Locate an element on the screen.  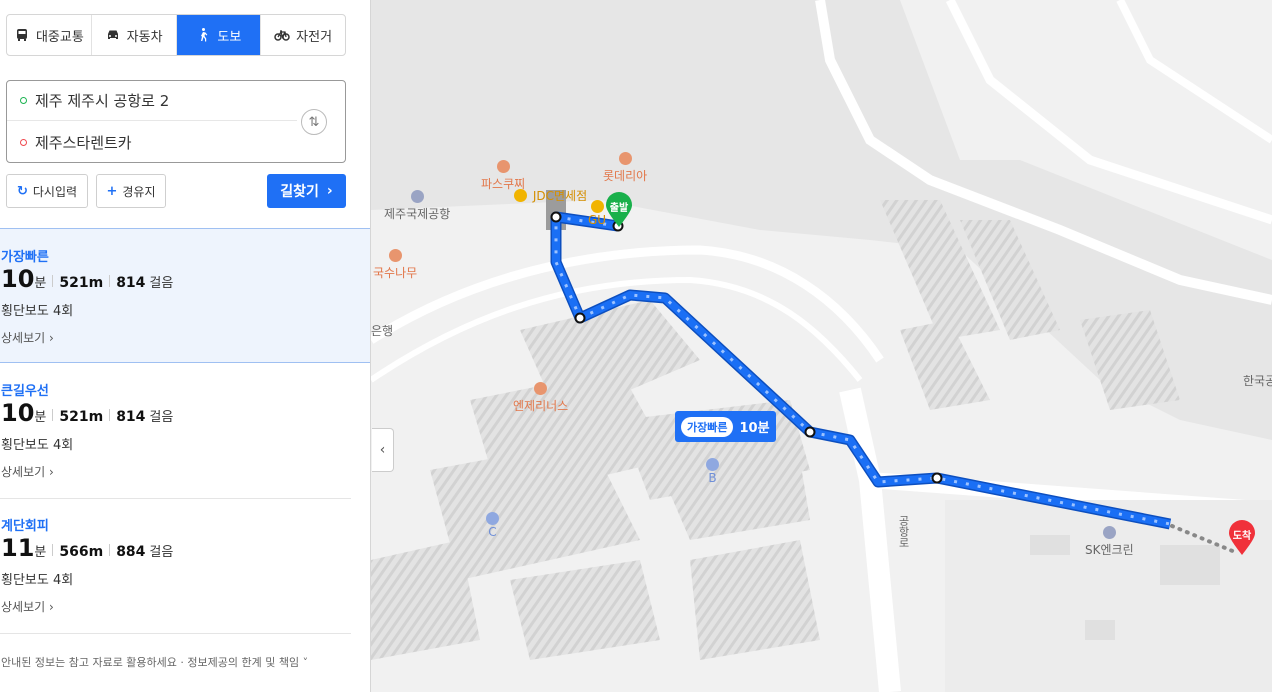
poi-airport-label: 제주국제공항 is located at coordinates (417, 214).